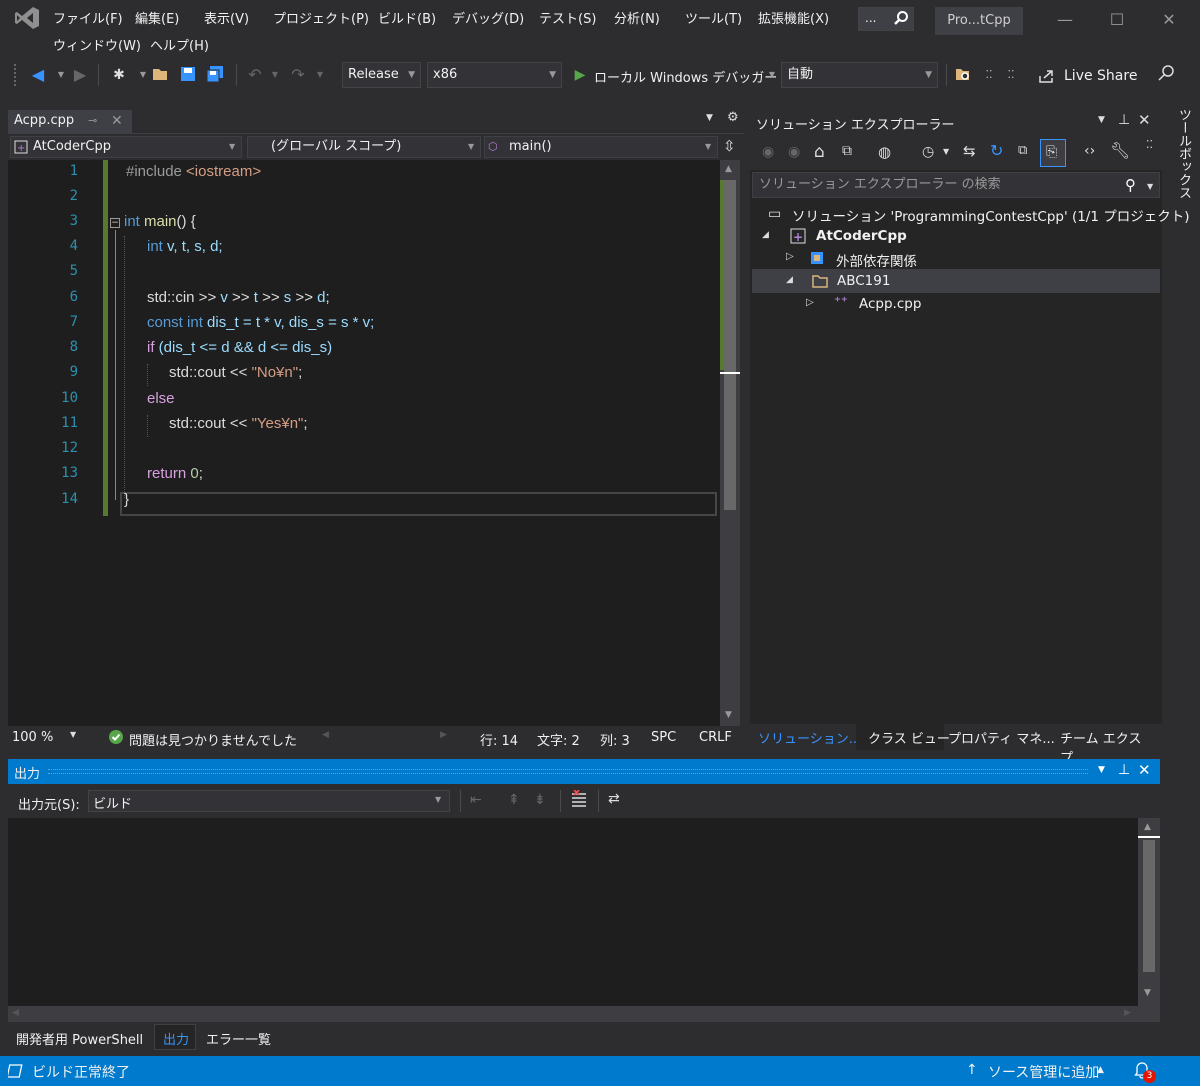  Describe the element at coordinates (729, 146) in the screenshot. I see `split-editor-icon: ⇳` at that location.